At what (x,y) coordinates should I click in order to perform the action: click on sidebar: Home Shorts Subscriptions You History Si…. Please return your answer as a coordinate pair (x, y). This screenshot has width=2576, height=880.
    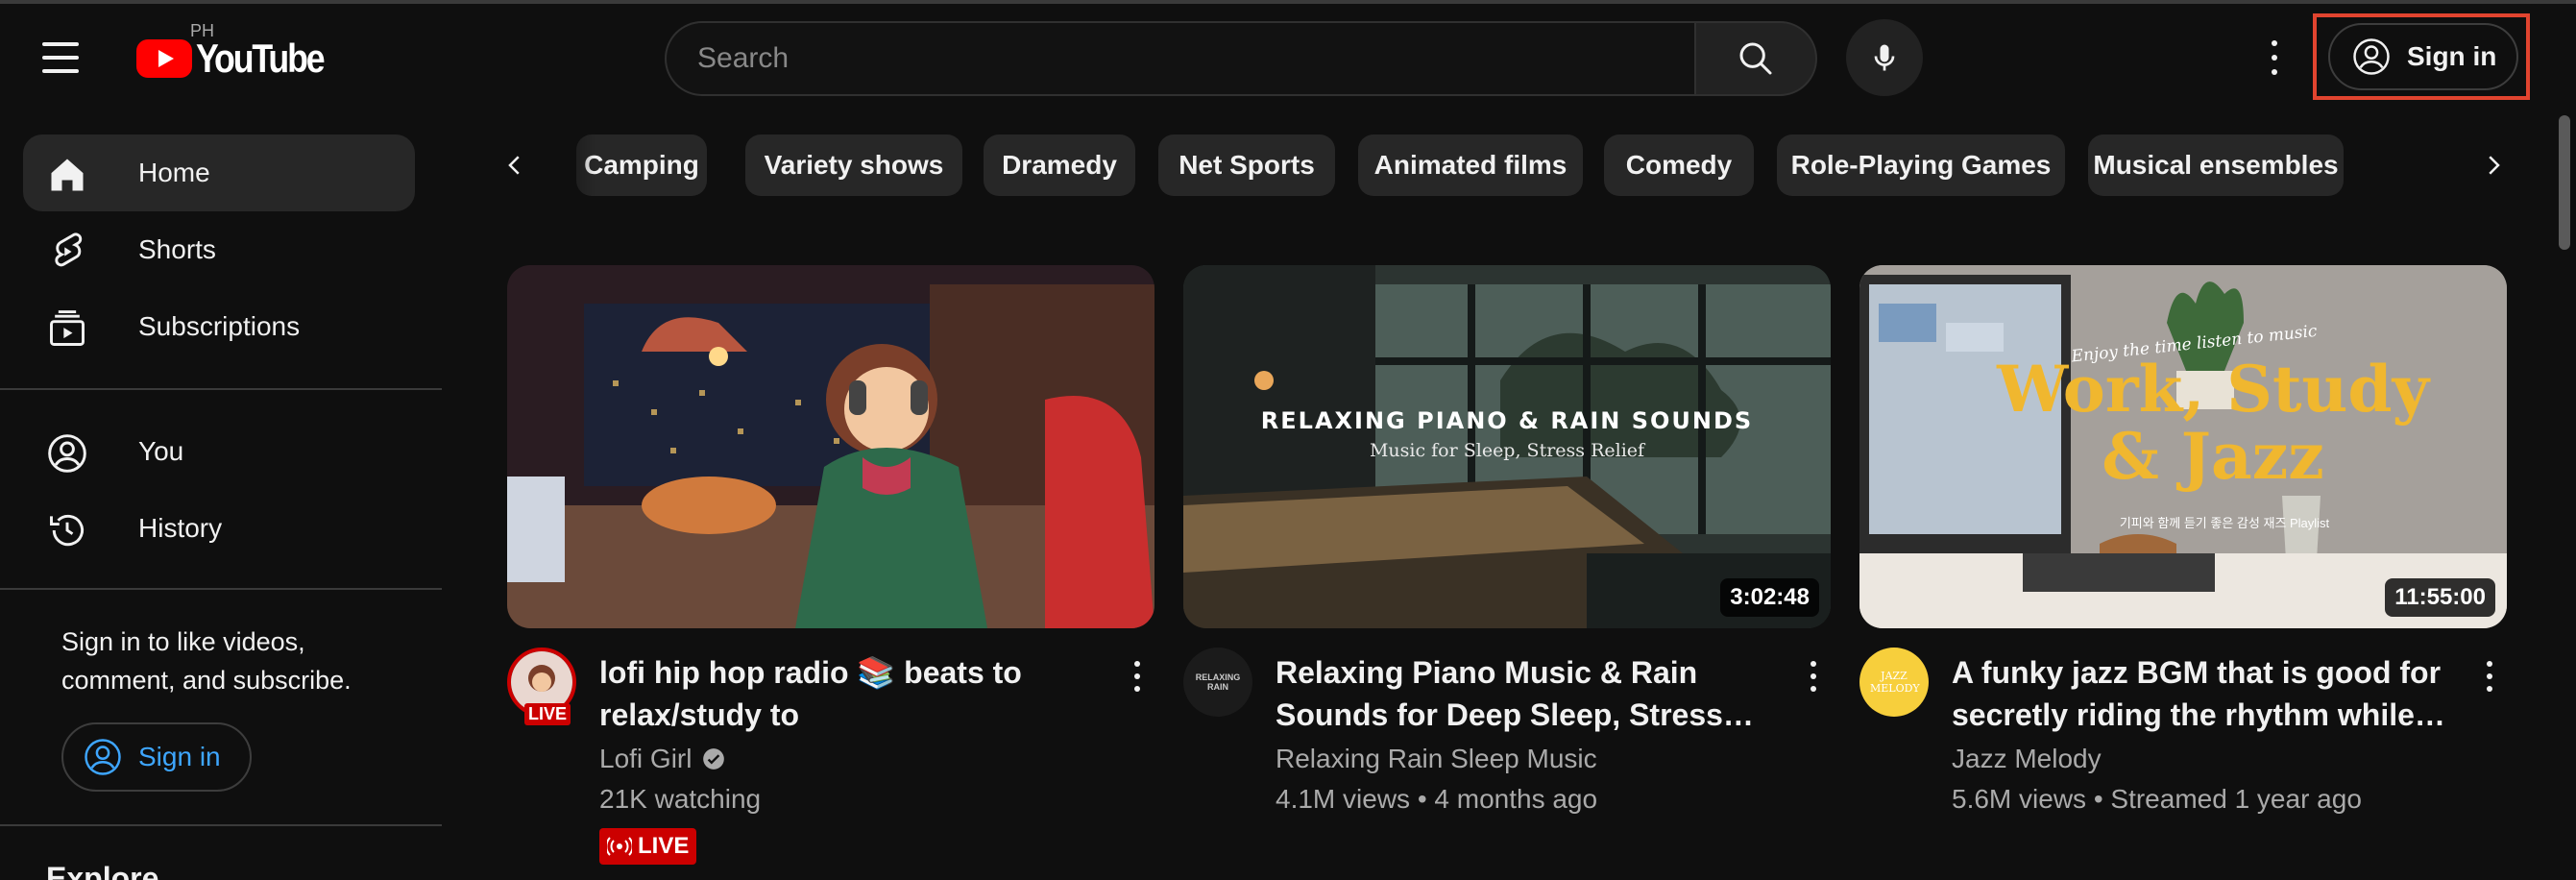
    Looking at the image, I should click on (221, 498).